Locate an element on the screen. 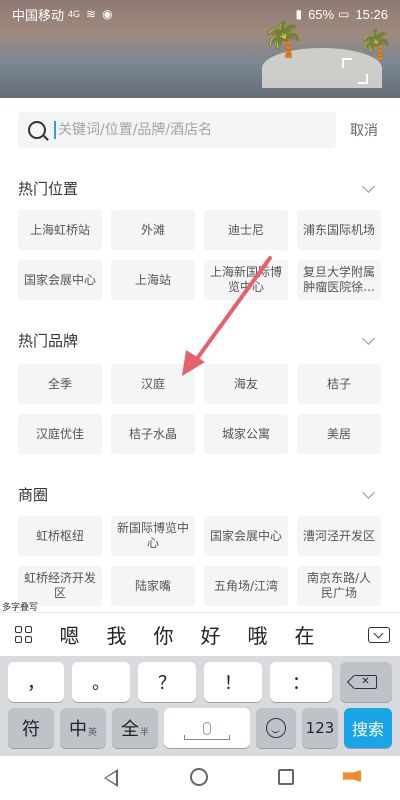 The image size is (400, 800). district-chip: 虹桥枢纽 is located at coordinates (60, 536).